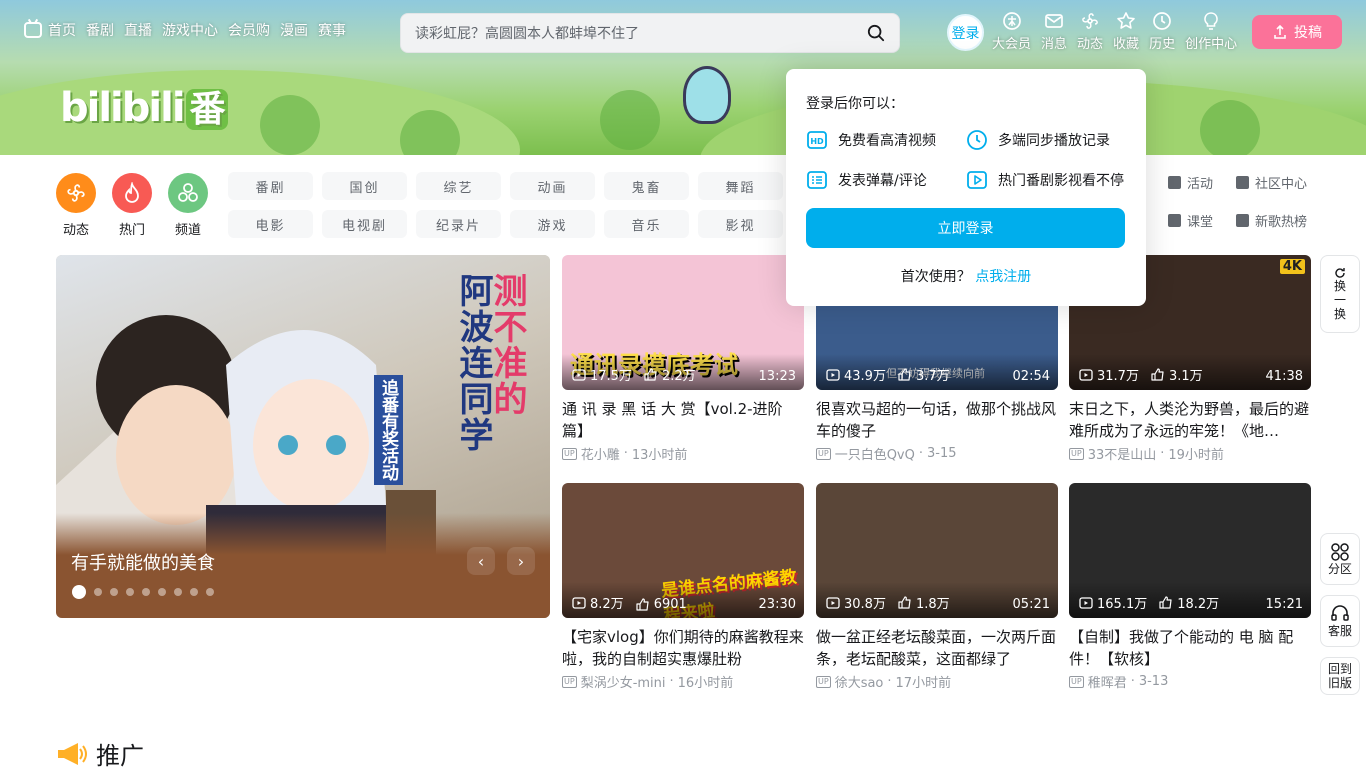 This screenshot has height=768, width=1366. What do you see at coordinates (1003, 277) in the screenshot?
I see `register-link: 点我注册` at bounding box center [1003, 277].